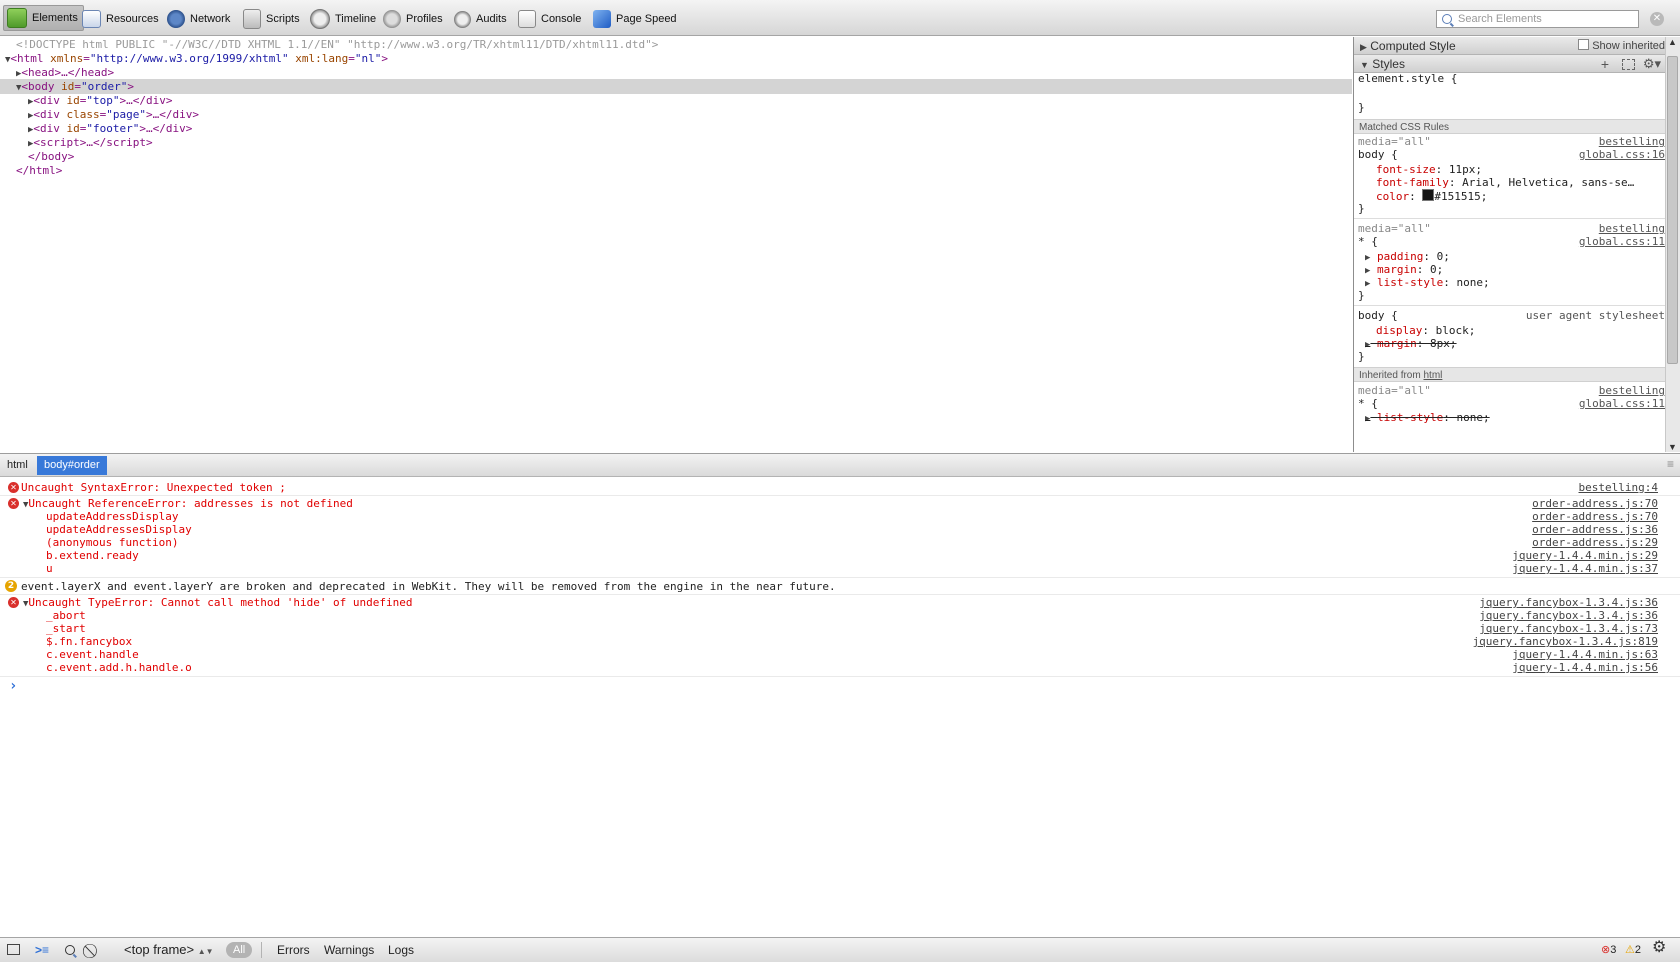 This screenshot has width=1680, height=962. Describe the element at coordinates (1672, 210) in the screenshot. I see `scrollbar-thumb` at that location.